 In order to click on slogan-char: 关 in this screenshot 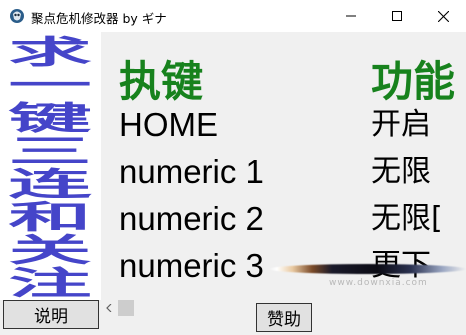, I will do `click(50, 250)`.